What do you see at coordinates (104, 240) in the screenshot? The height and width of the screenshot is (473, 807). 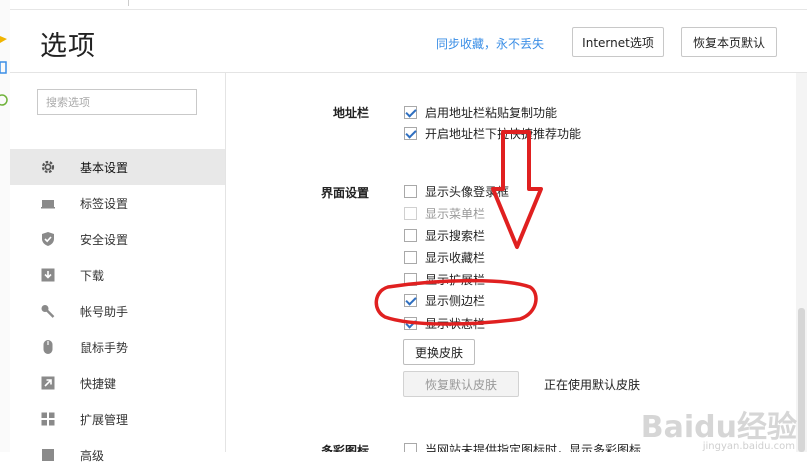 I see `sidebar-item-label: 安全设置` at bounding box center [104, 240].